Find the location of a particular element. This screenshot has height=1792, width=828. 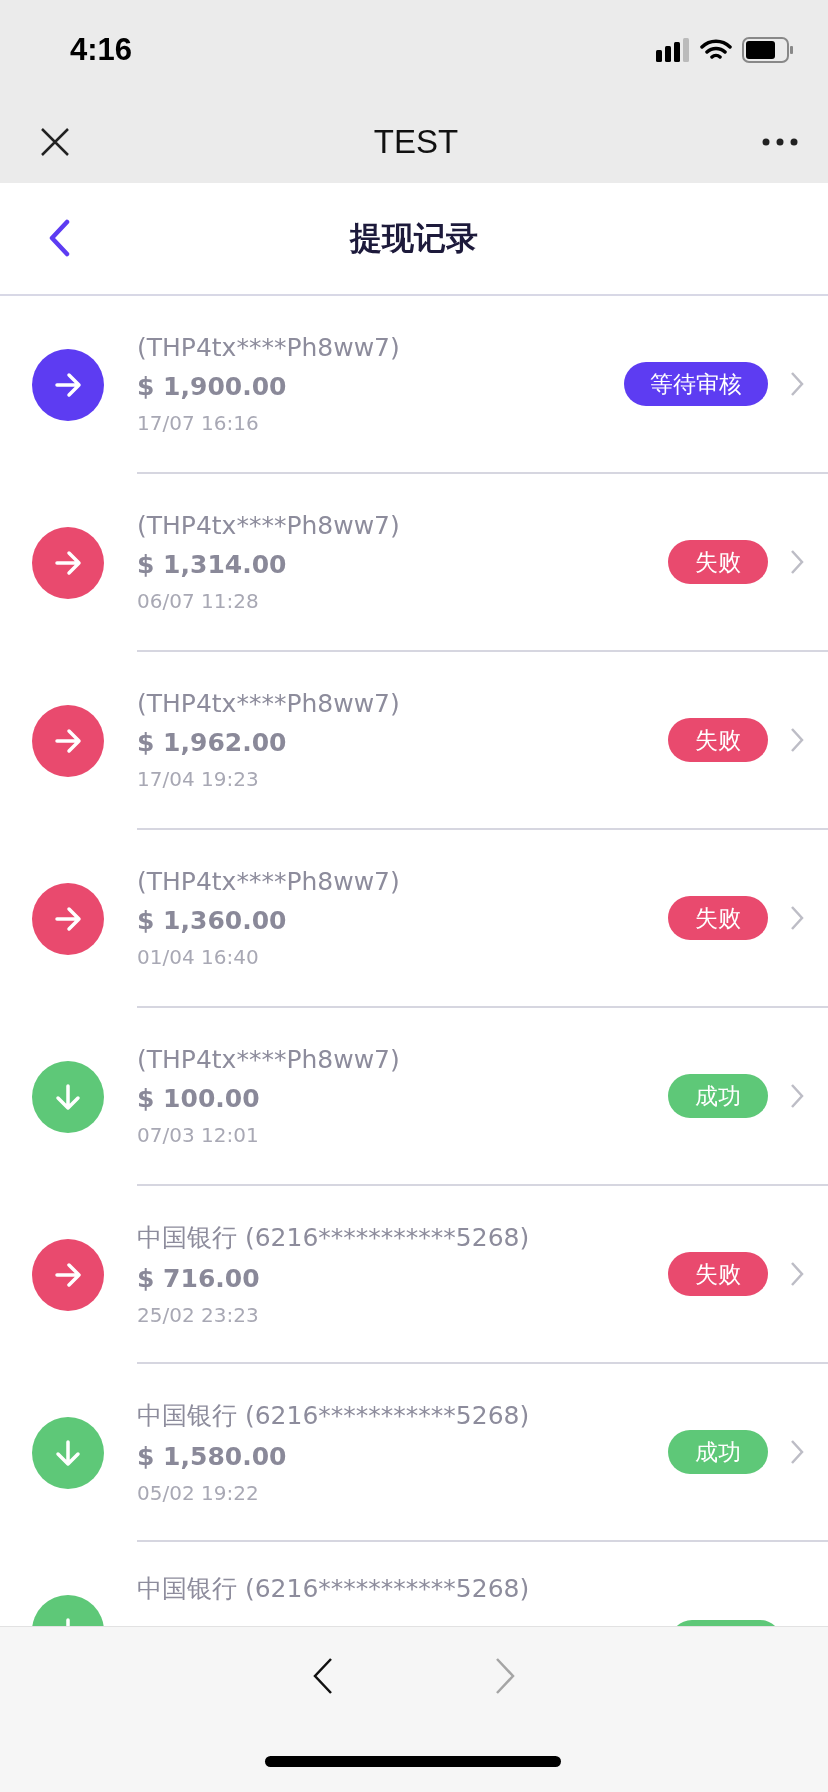

wifi-icon is located at coordinates (716, 50).